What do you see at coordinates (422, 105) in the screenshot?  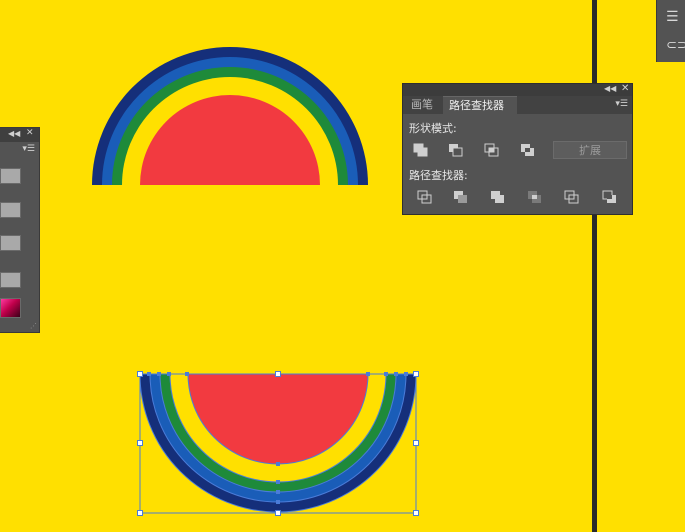 I see `tab-brushes: 画笔` at bounding box center [422, 105].